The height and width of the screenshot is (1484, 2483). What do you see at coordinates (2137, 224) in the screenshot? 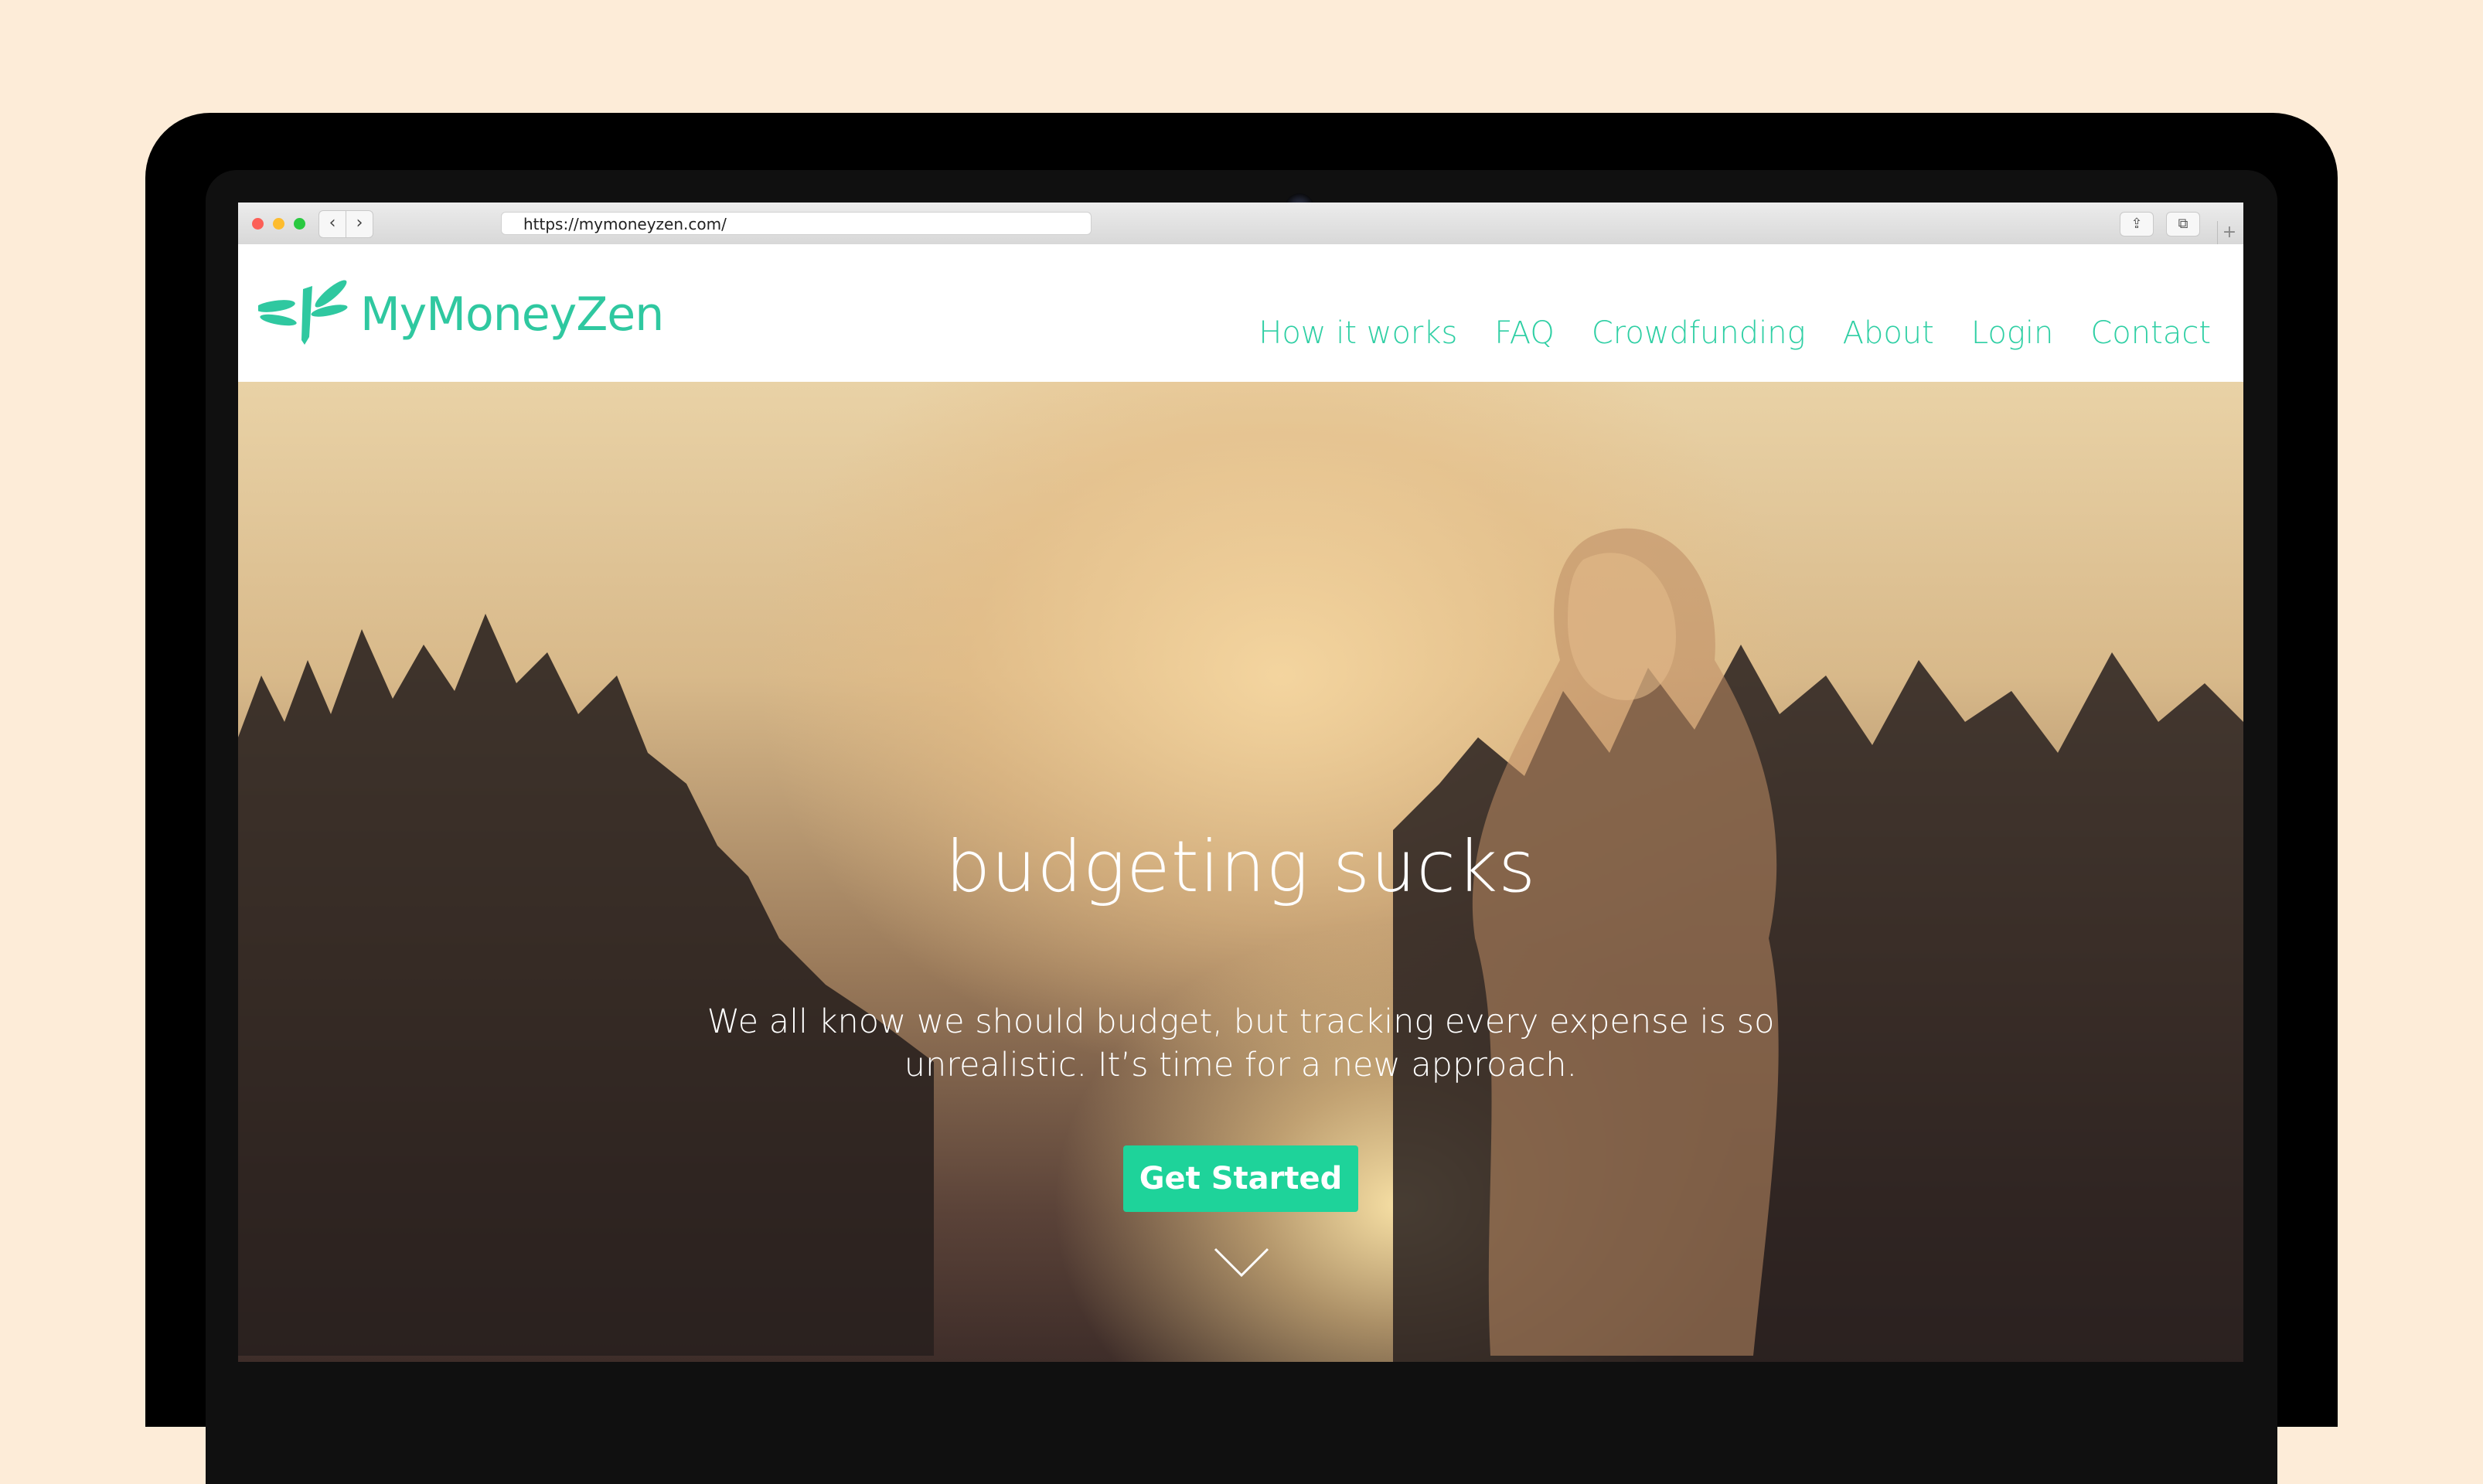
I see `share-icon: ⇪` at bounding box center [2137, 224].